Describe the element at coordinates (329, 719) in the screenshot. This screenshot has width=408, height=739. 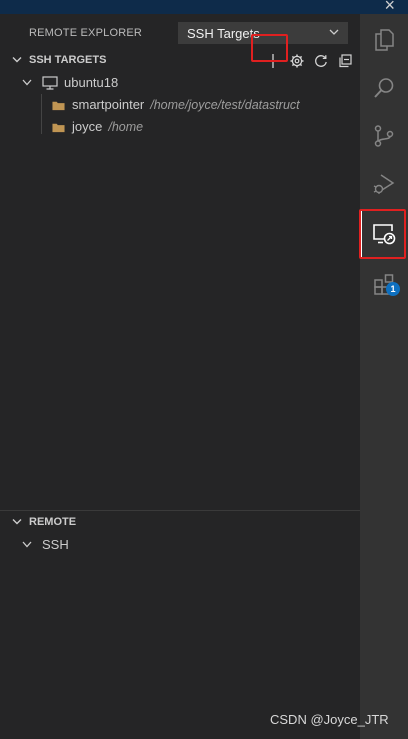
I see `watermark: CSDN @Joyce_JTR` at that location.